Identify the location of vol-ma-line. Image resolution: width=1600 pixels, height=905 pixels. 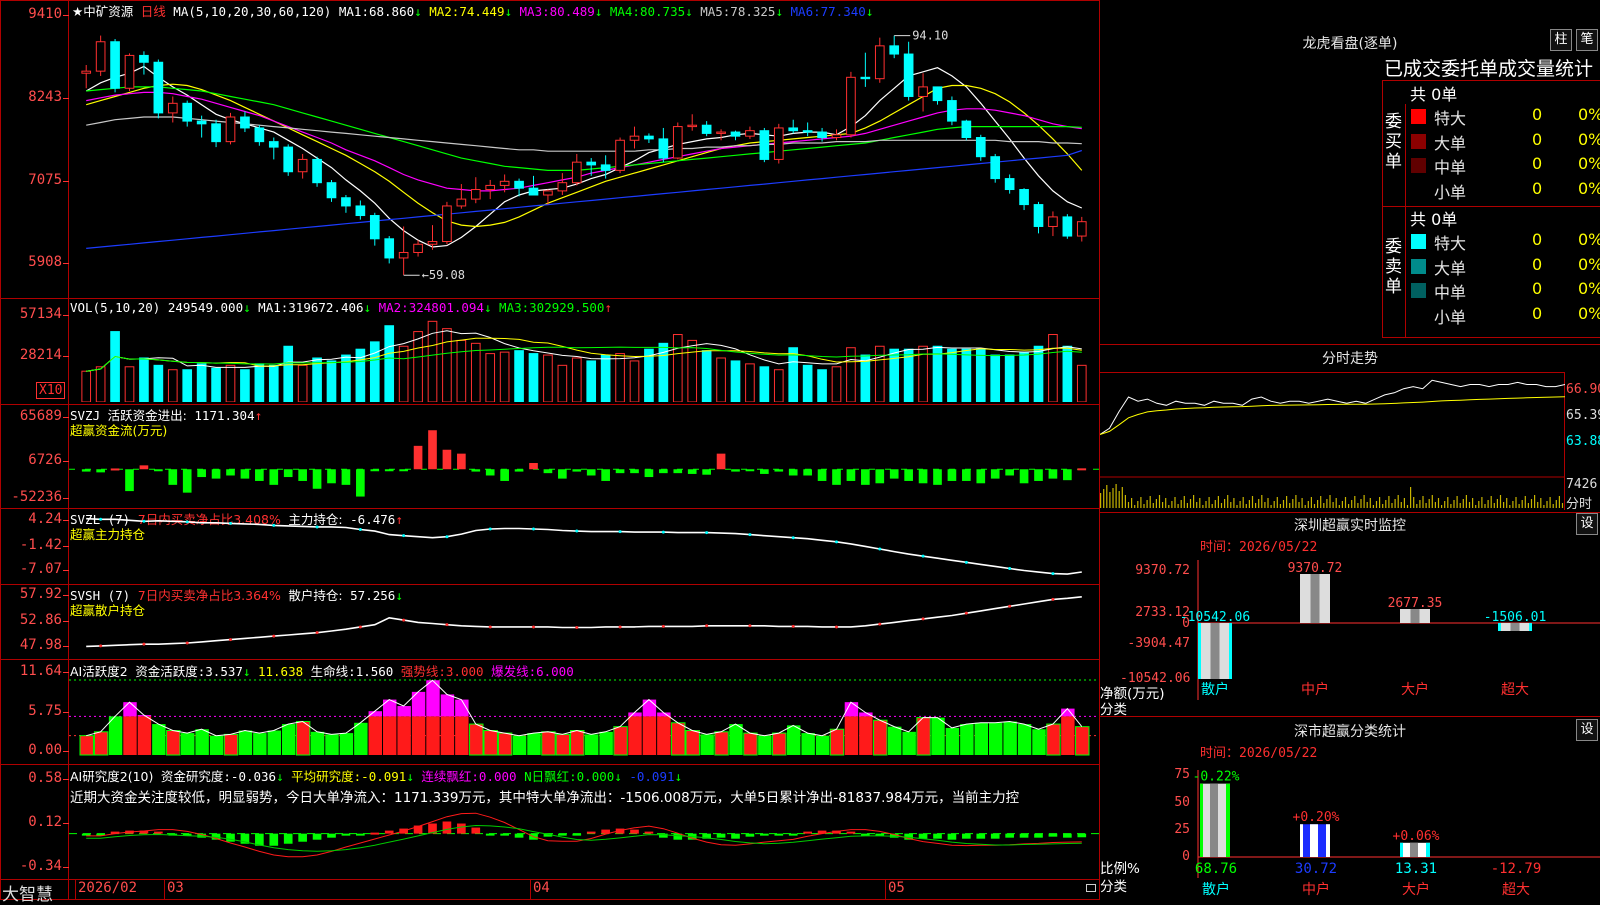
(584, 354).